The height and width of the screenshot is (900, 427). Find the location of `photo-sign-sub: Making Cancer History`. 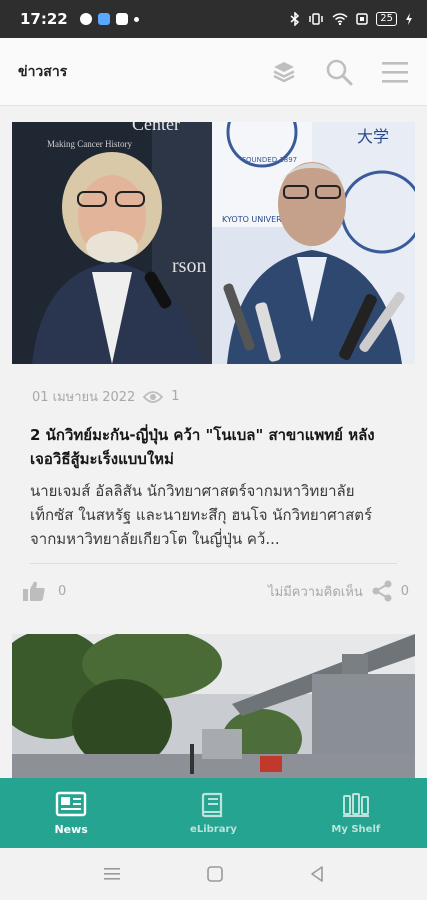

photo-sign-sub: Making Cancer History is located at coordinates (89, 144).